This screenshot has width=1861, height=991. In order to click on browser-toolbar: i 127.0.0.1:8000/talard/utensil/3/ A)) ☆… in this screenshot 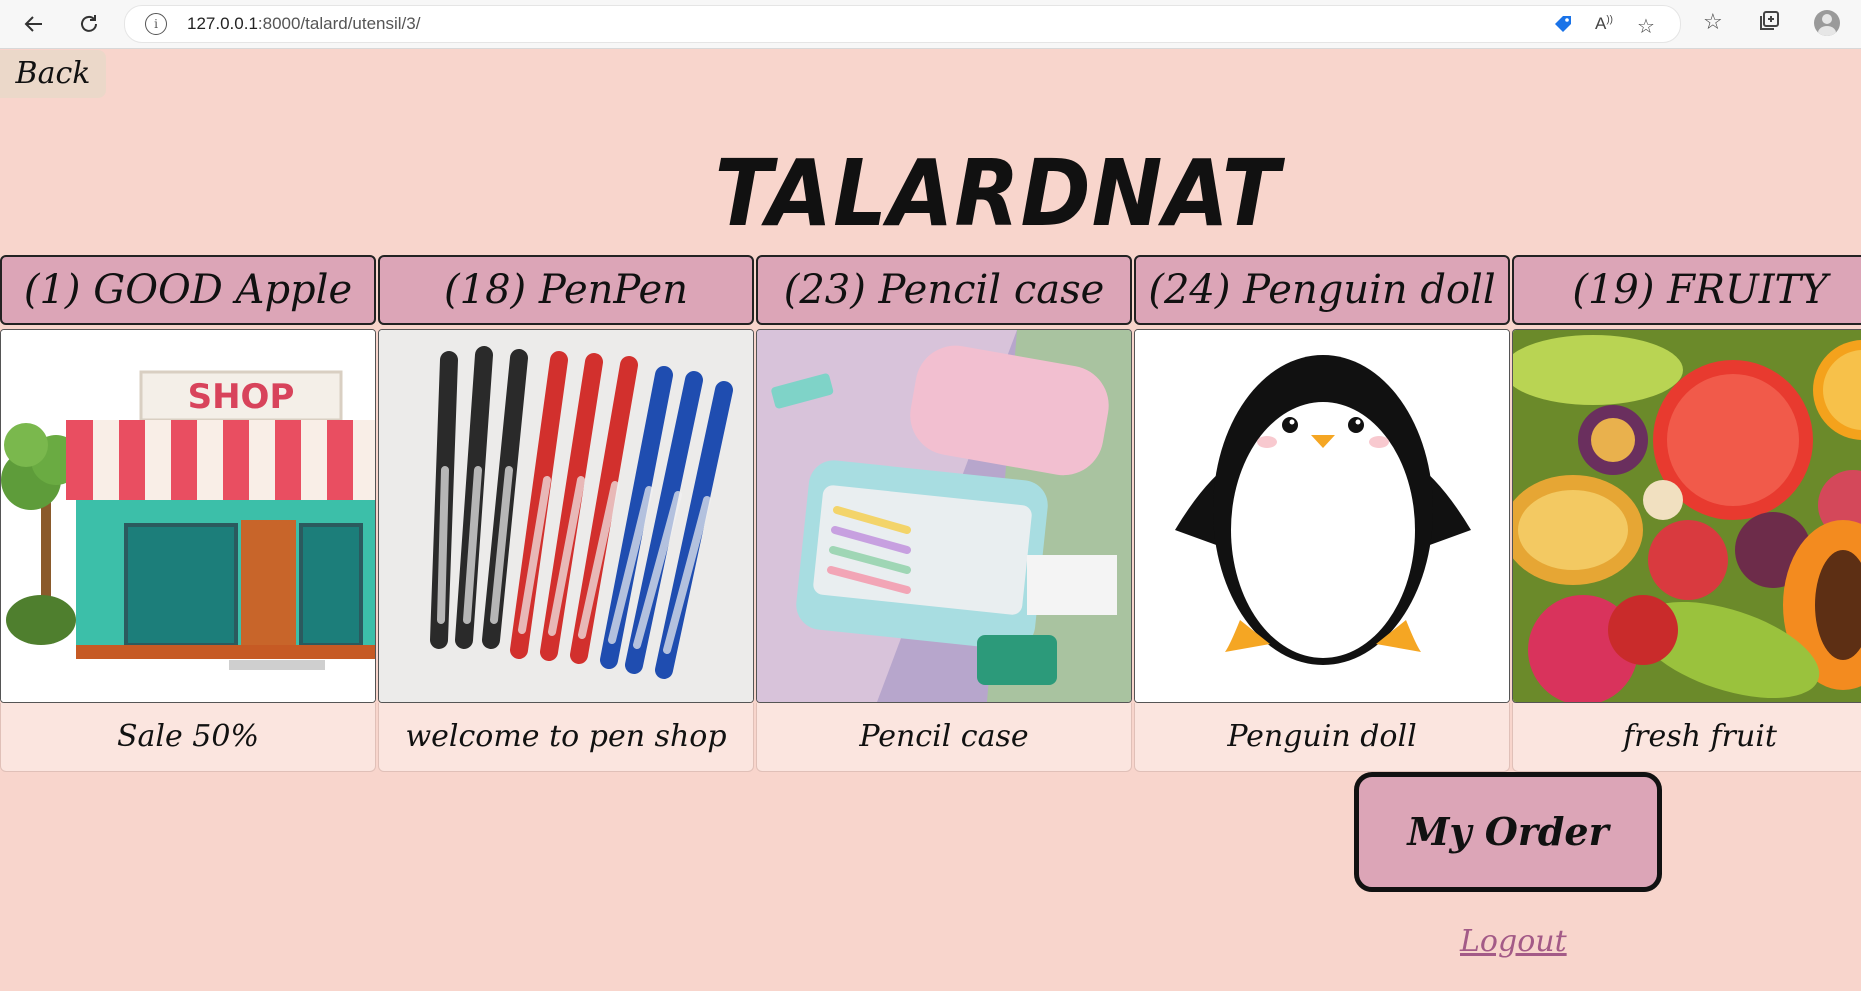, I will do `click(930, 24)`.